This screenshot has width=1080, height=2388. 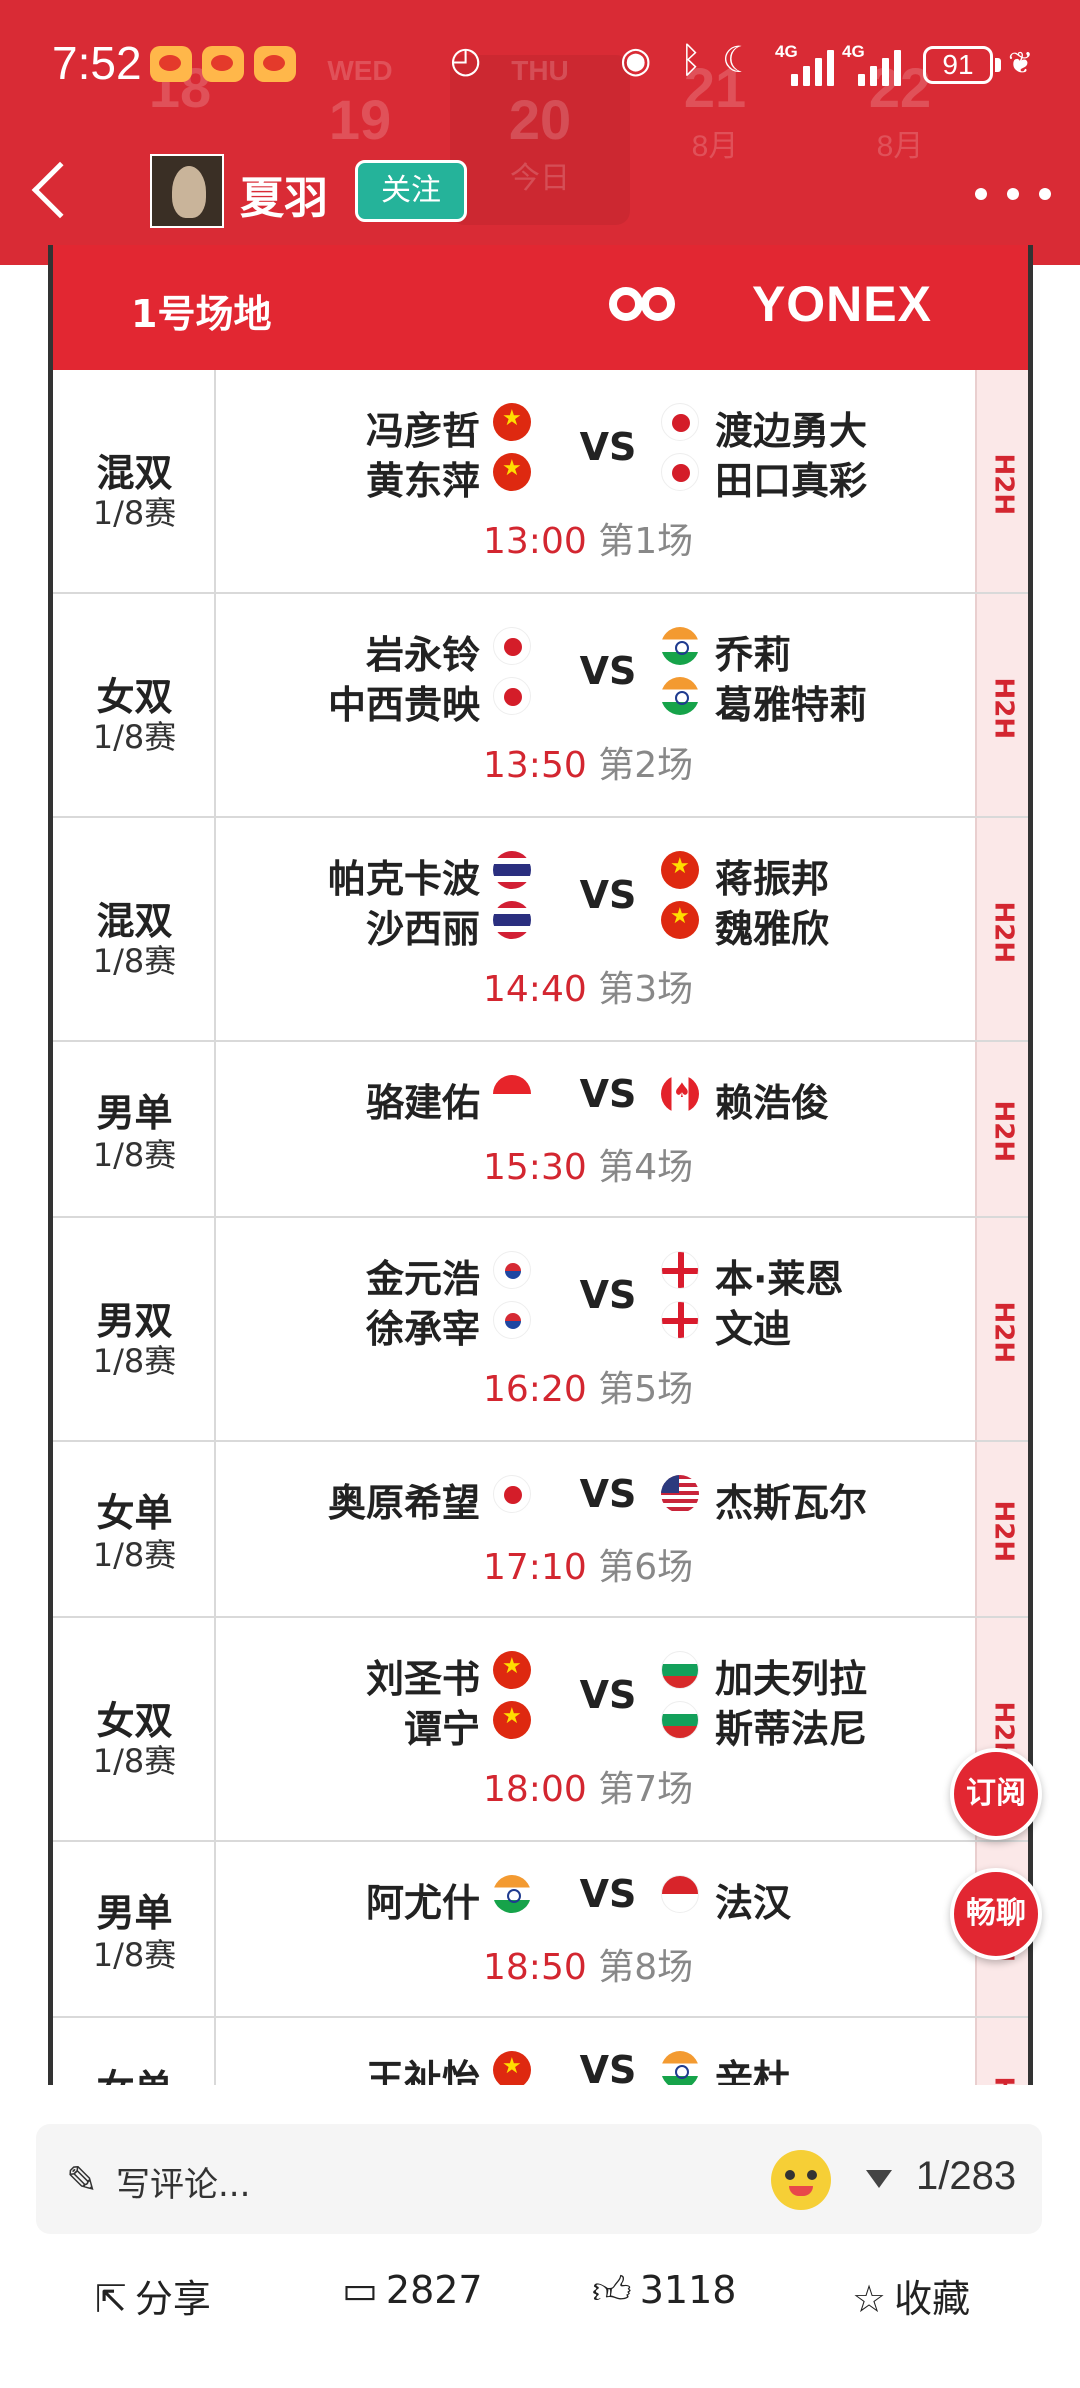 What do you see at coordinates (540, 2051) in the screenshot?
I see `match-row: 女单 王祉怡 VS 辛杜 H2H` at bounding box center [540, 2051].